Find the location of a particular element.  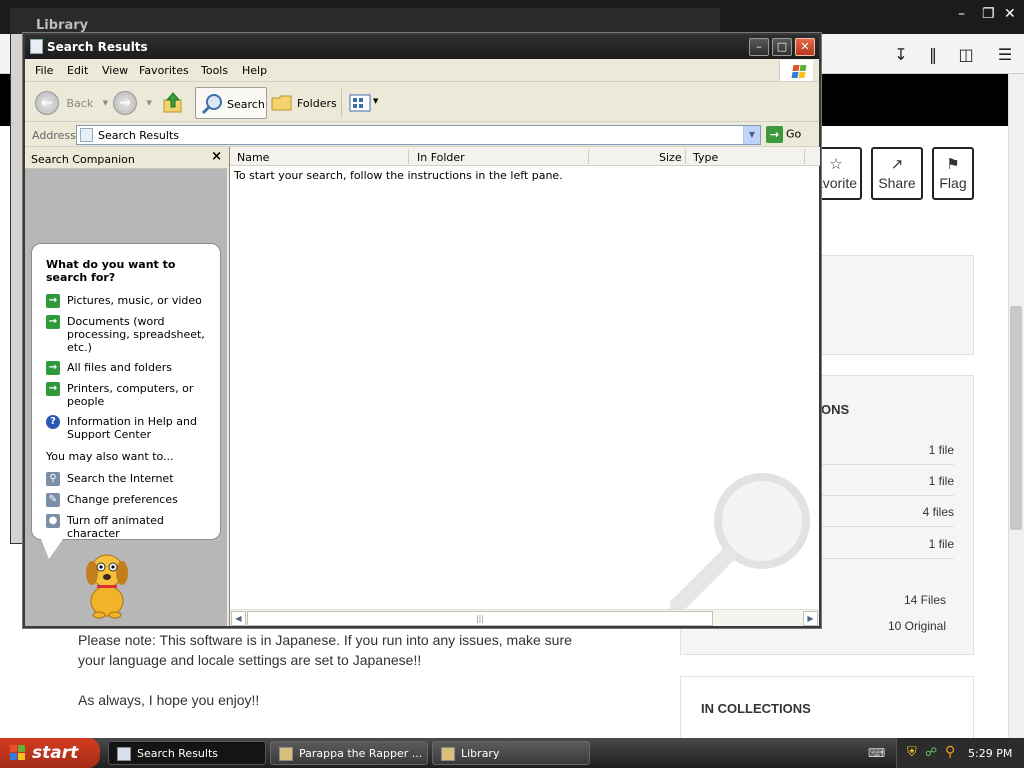

search-results-icon is located at coordinates (86, 135).